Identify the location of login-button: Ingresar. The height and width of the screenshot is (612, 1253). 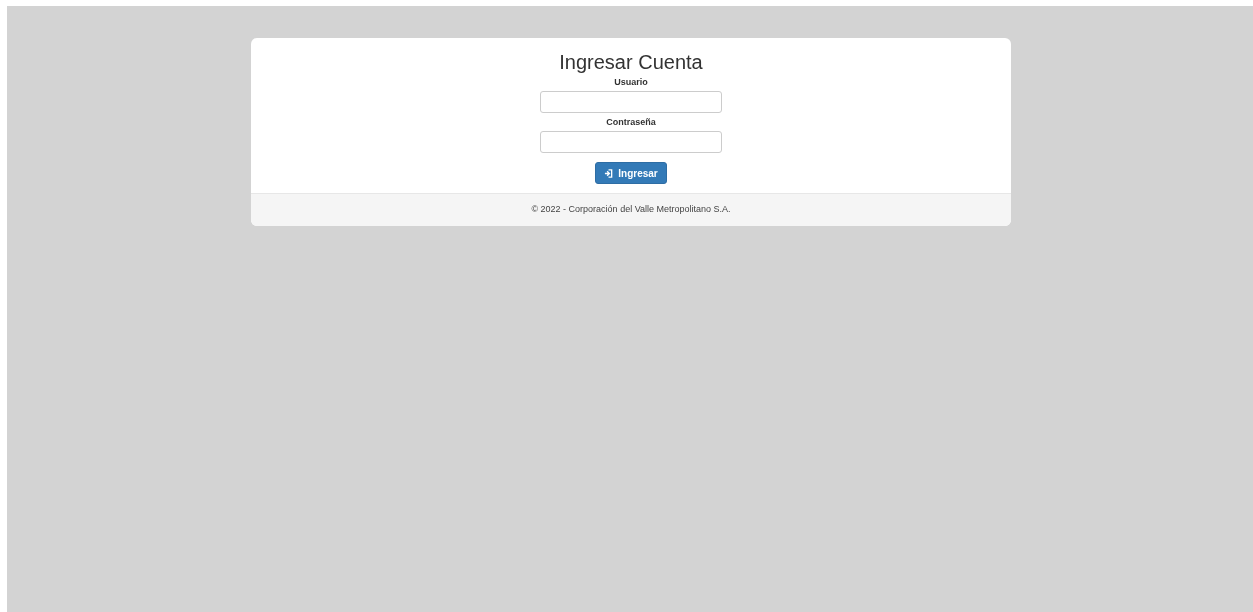
(631, 173).